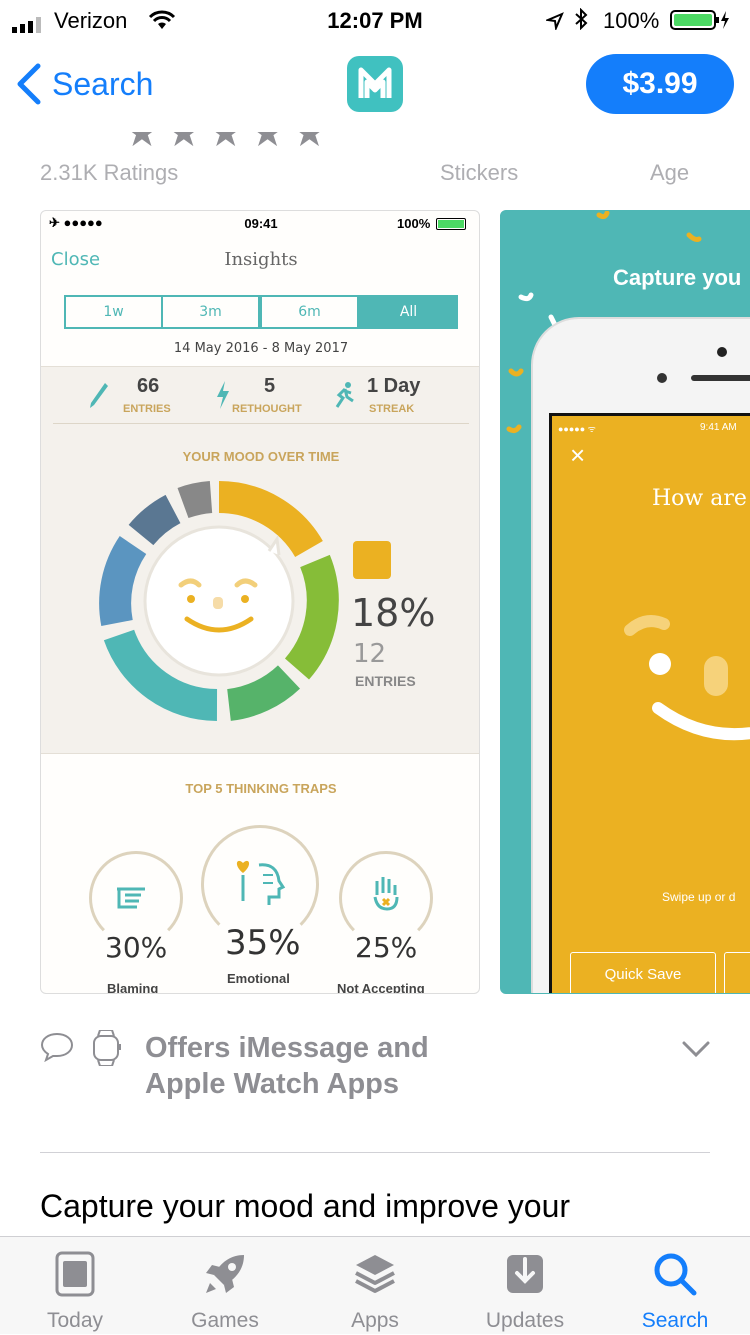  I want to click on trap-percent: 30%, so click(136, 947).